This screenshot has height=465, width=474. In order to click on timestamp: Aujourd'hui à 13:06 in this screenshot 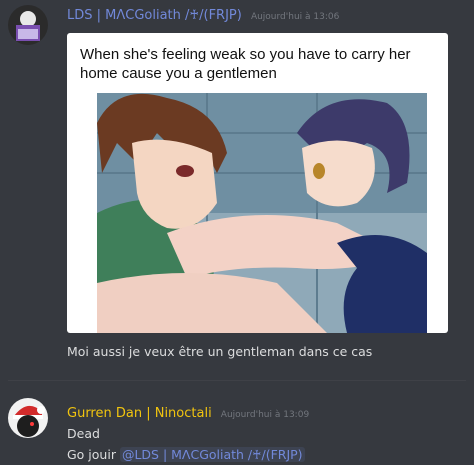, I will do `click(295, 17)`.